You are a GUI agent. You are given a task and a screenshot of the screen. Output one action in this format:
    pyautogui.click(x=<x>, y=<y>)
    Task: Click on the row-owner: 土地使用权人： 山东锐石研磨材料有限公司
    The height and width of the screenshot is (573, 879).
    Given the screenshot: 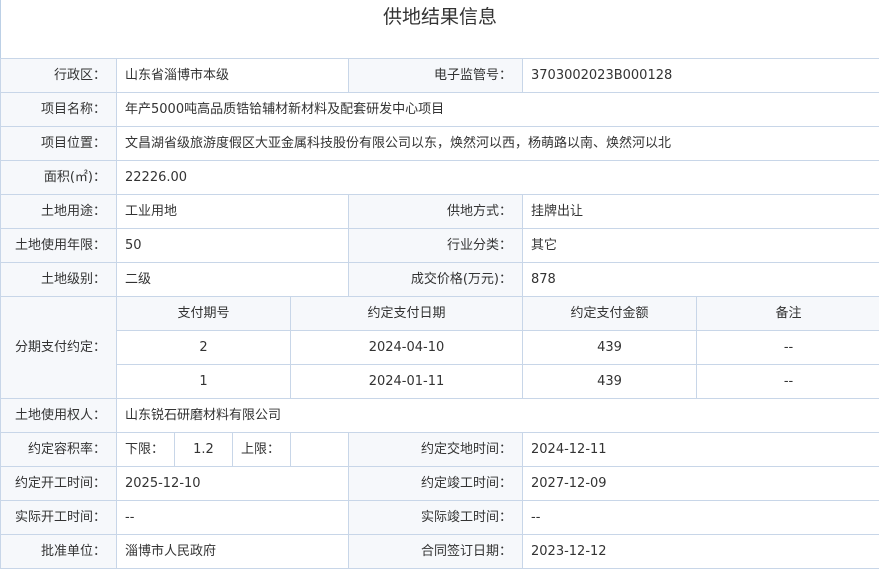 What is the action you would take?
    pyautogui.click(x=439, y=415)
    